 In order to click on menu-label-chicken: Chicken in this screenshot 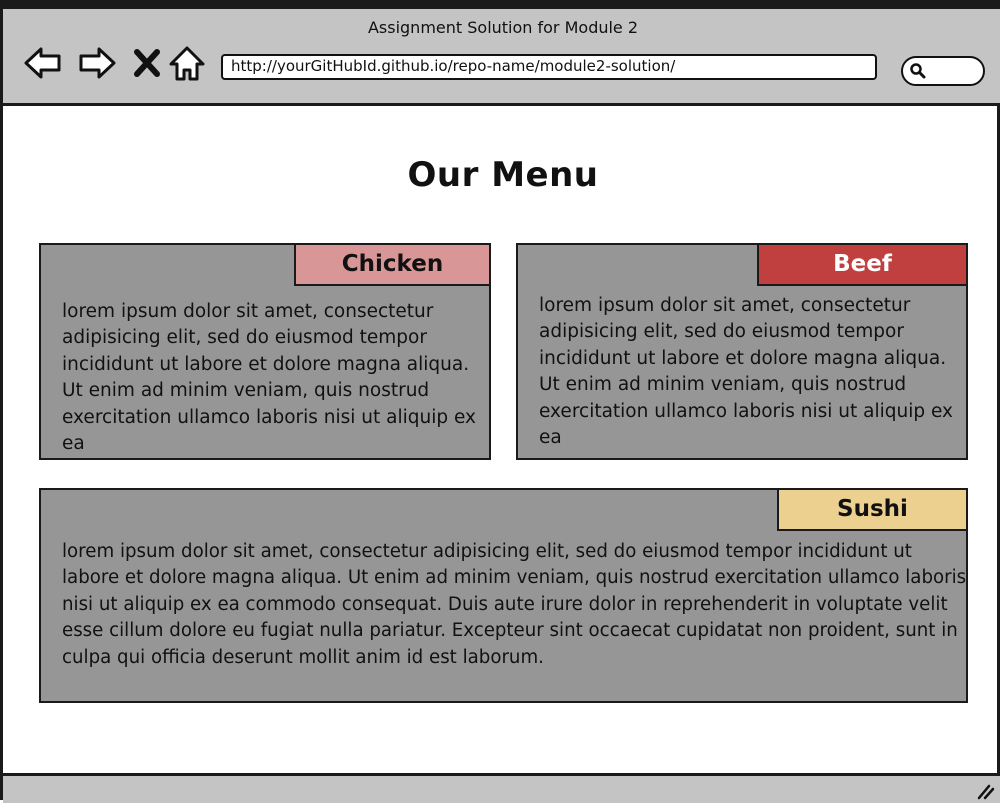, I will do `click(391, 265)`.